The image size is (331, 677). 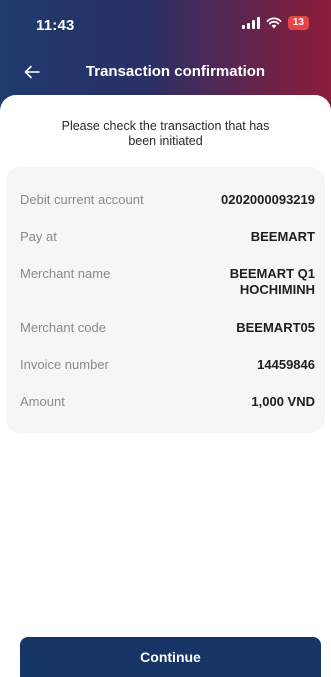 What do you see at coordinates (55, 25) in the screenshot?
I see `status-time: 11:43` at bounding box center [55, 25].